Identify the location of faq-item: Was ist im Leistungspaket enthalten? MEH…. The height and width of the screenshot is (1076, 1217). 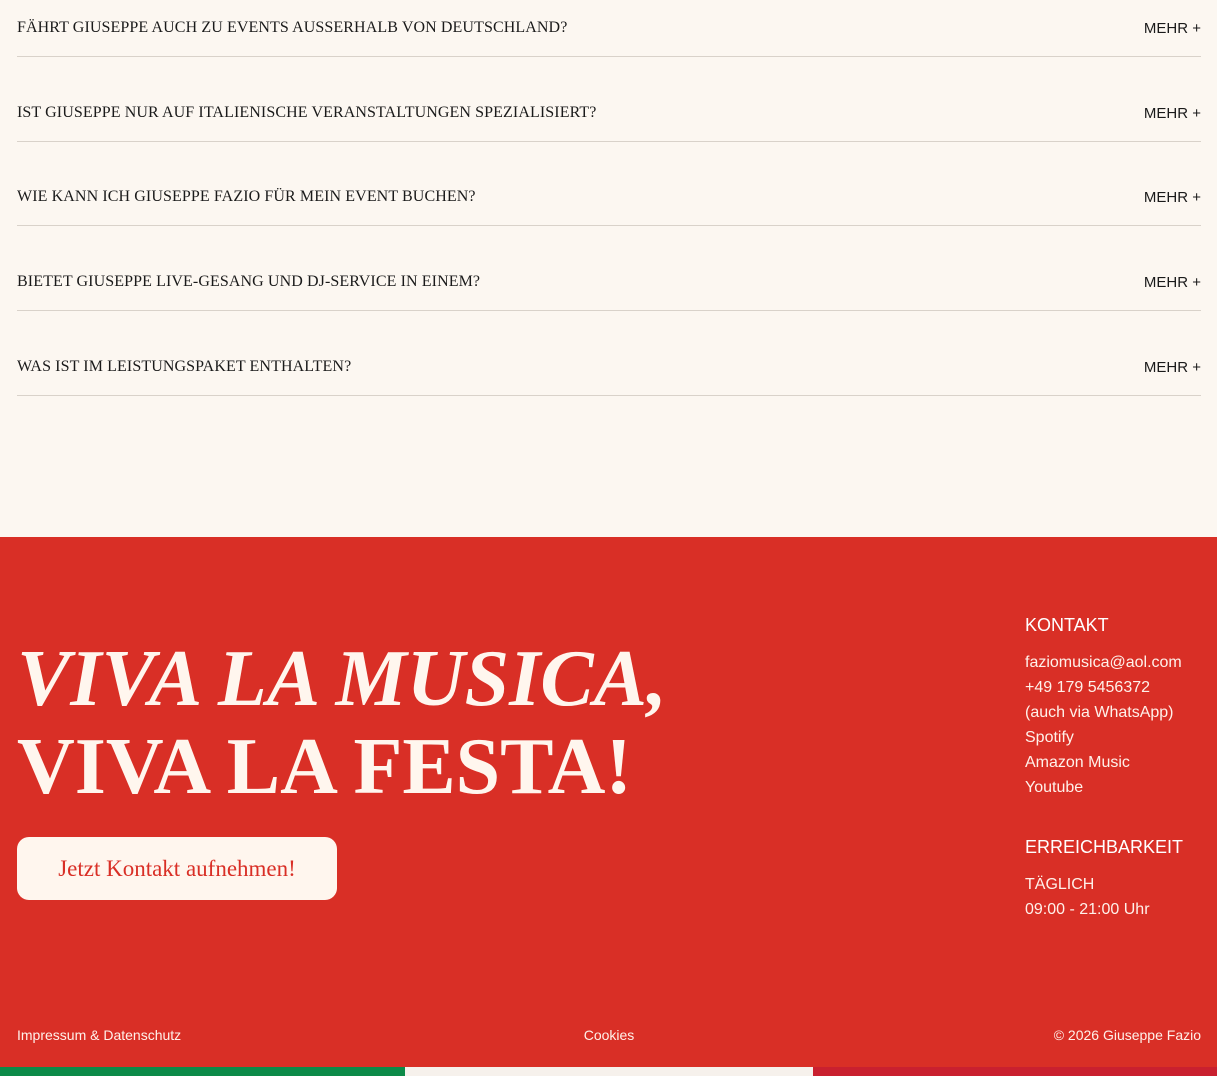
(609, 367).